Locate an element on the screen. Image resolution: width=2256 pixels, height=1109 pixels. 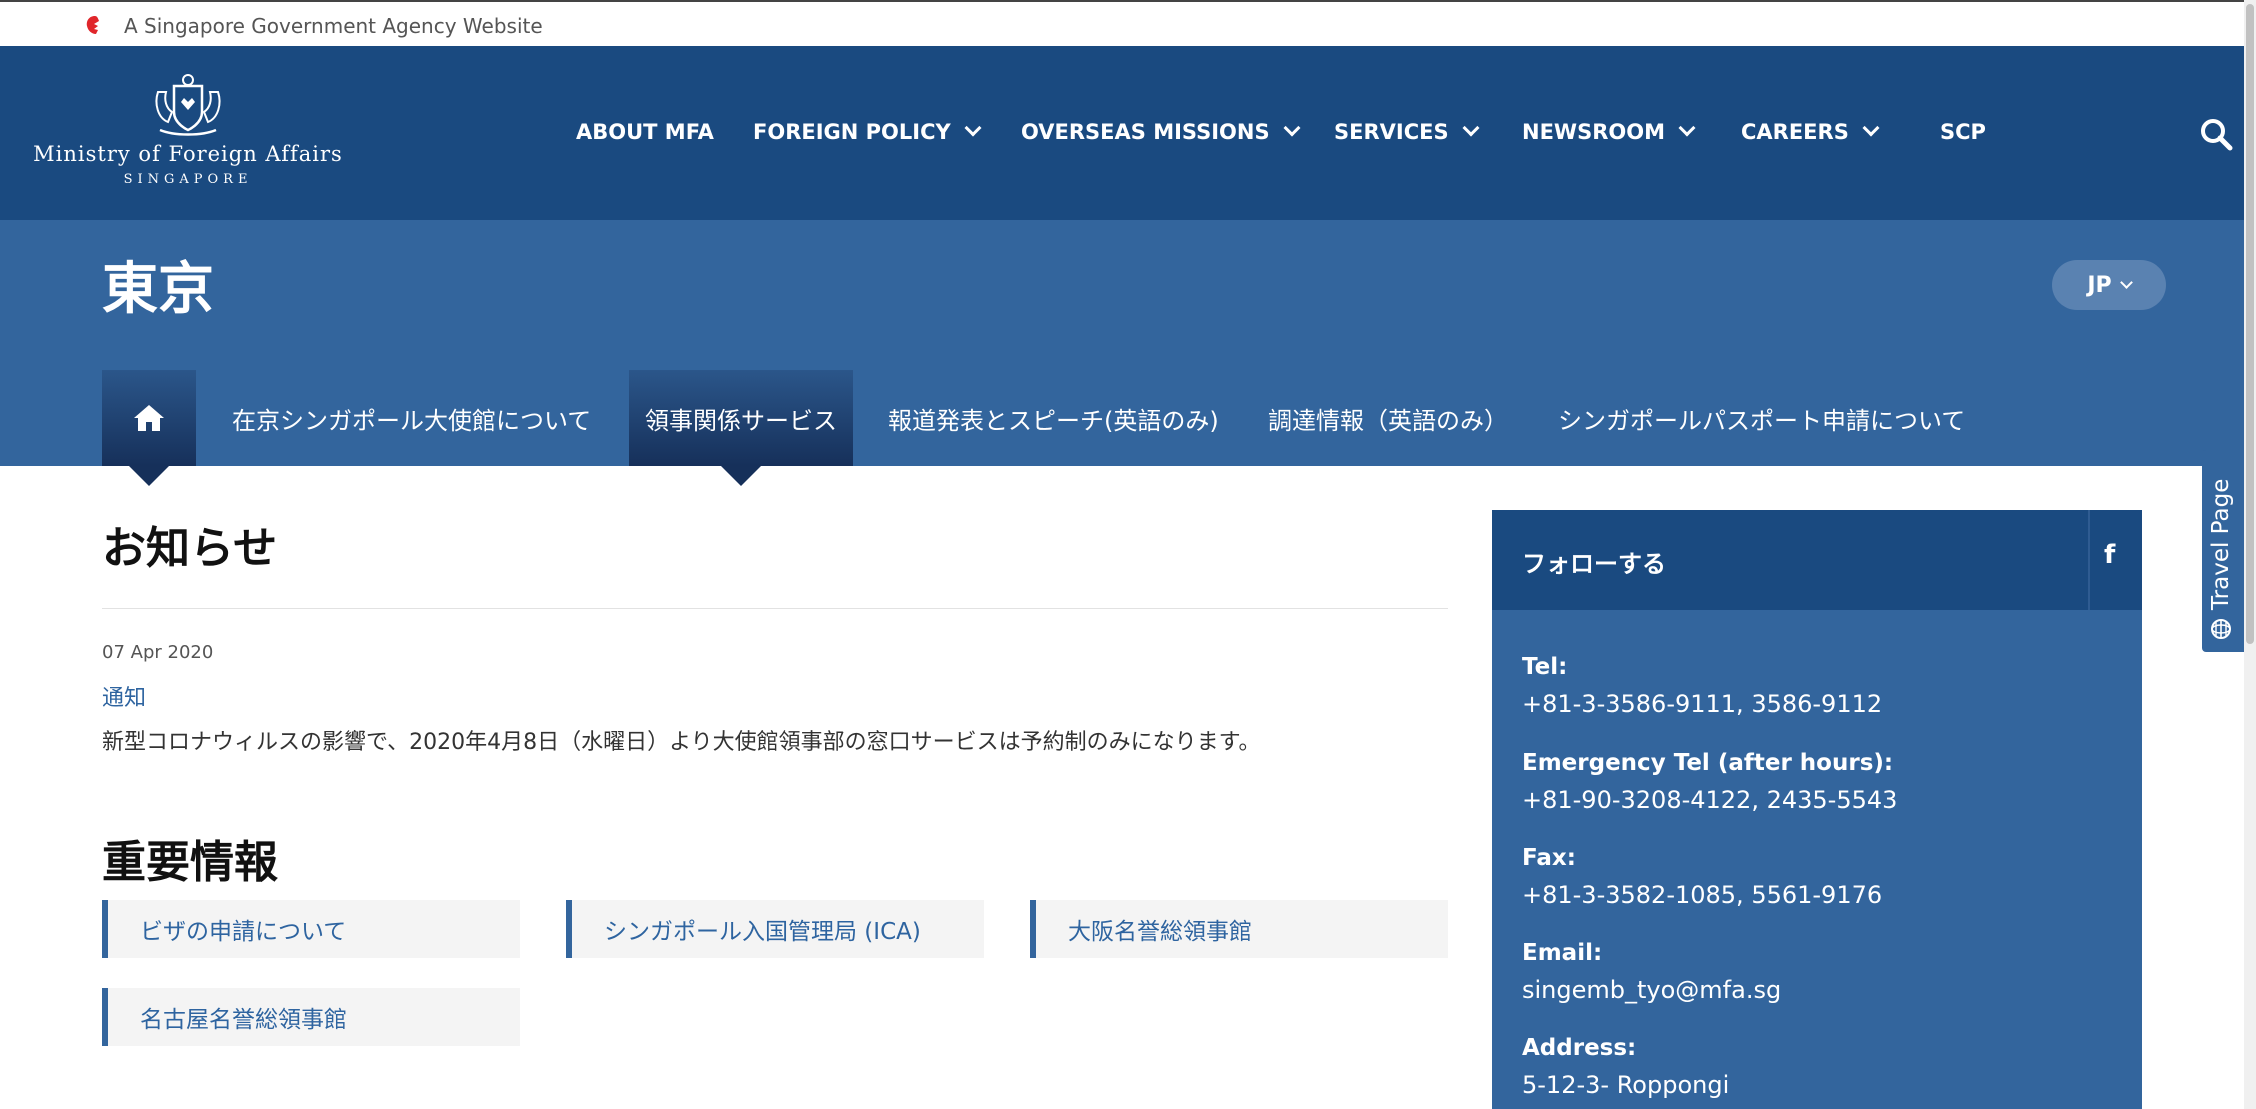
contact-value: +81-3-3582-1085, 5561-9176 is located at coordinates (1702, 895).